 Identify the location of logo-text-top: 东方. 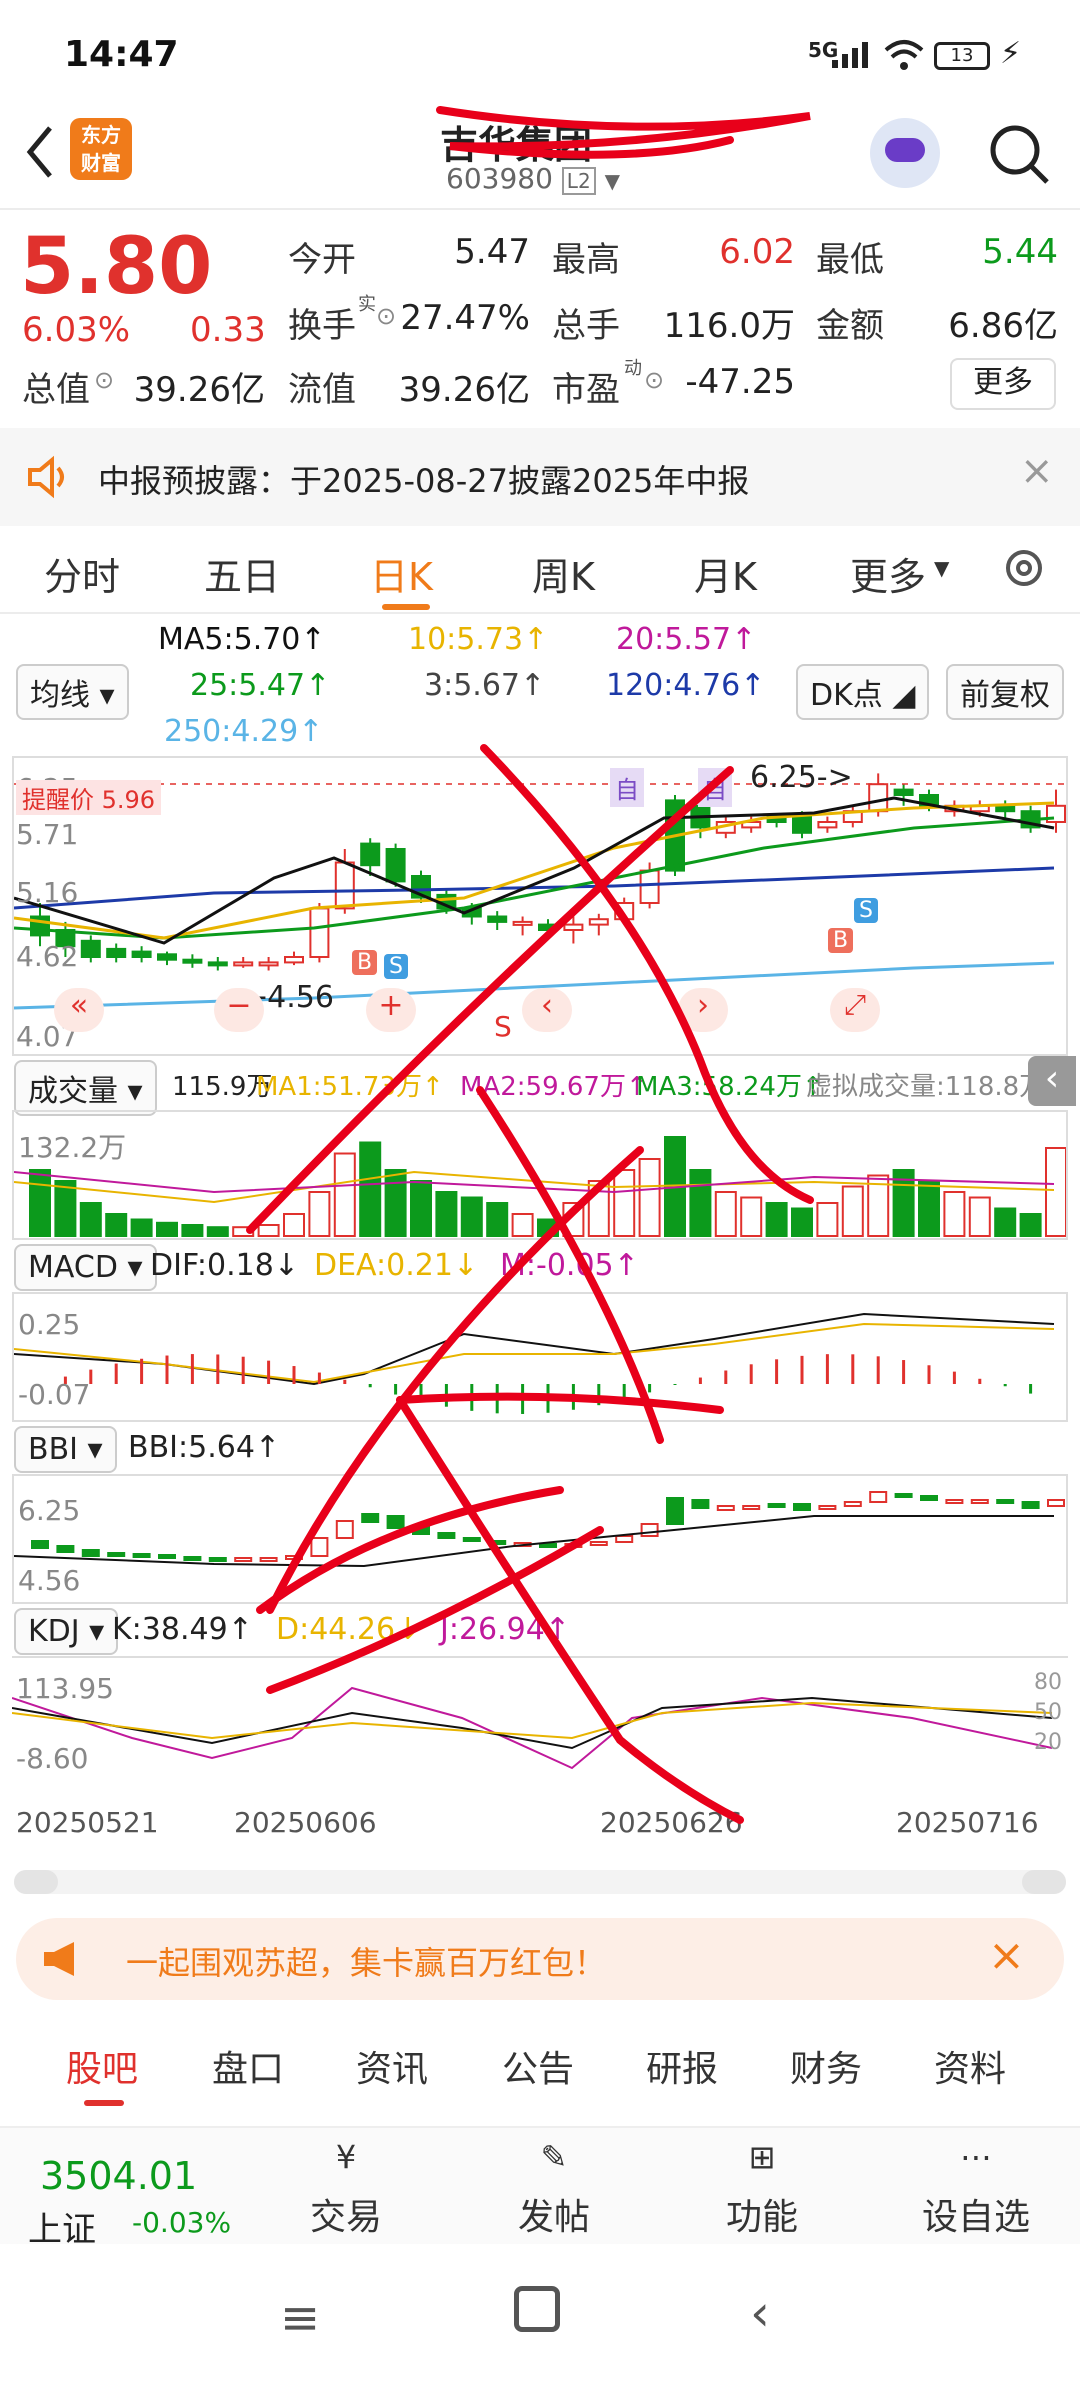
(101, 135).